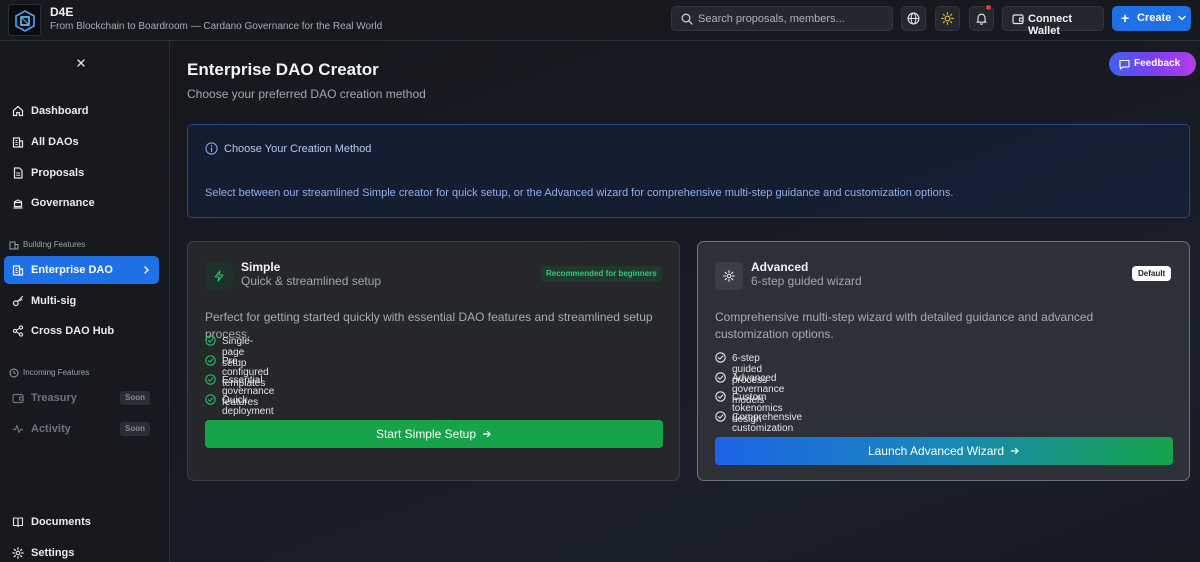 This screenshot has width=1200, height=562. What do you see at coordinates (18, 331) in the screenshot?
I see `share-icon` at bounding box center [18, 331].